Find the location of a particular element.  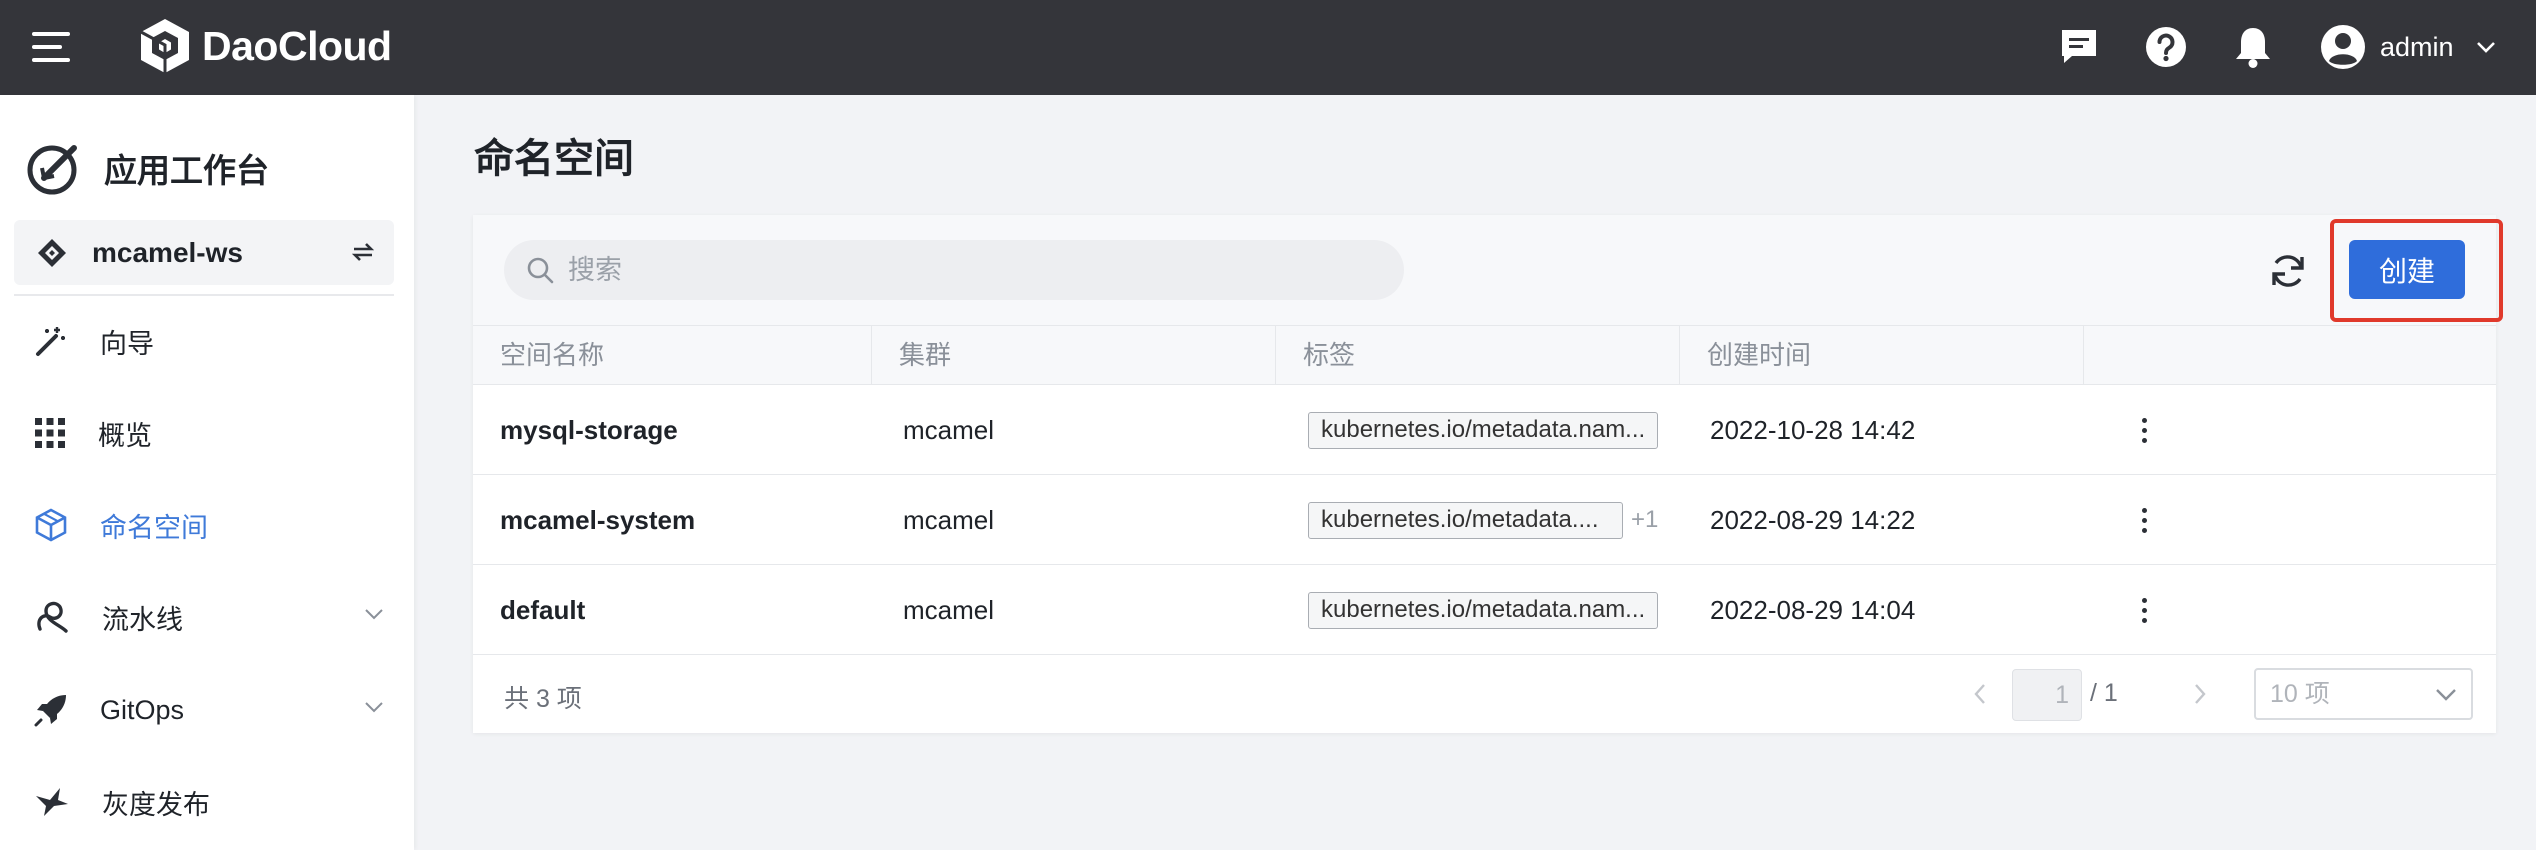

column-header-created-time: 创建时间 is located at coordinates (1882, 355).